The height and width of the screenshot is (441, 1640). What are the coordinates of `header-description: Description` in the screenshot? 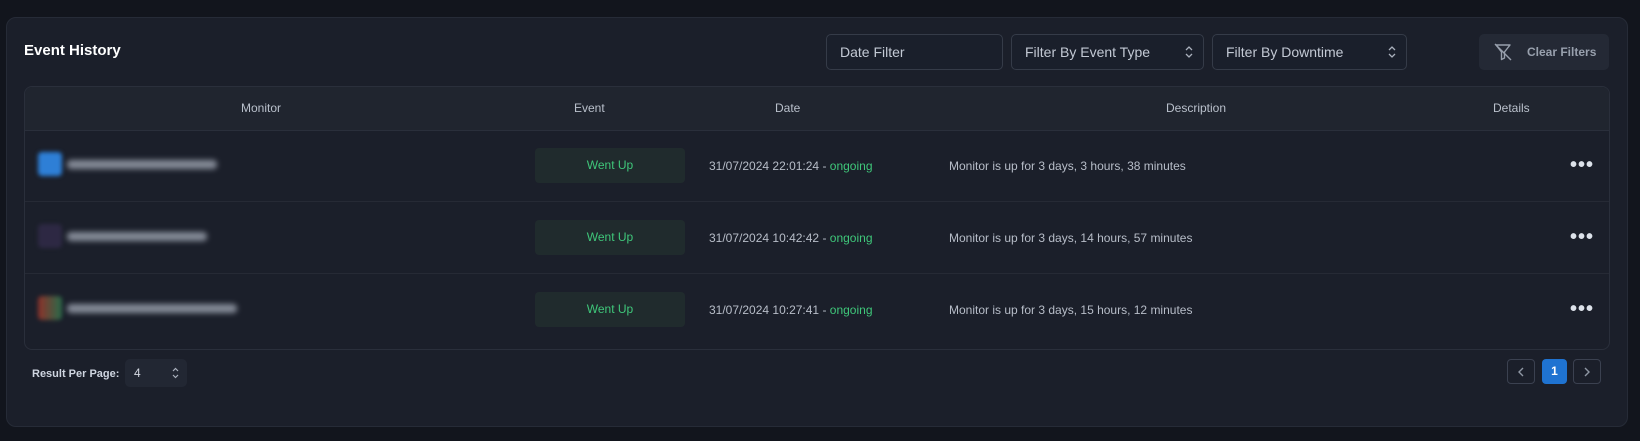 It's located at (1196, 108).